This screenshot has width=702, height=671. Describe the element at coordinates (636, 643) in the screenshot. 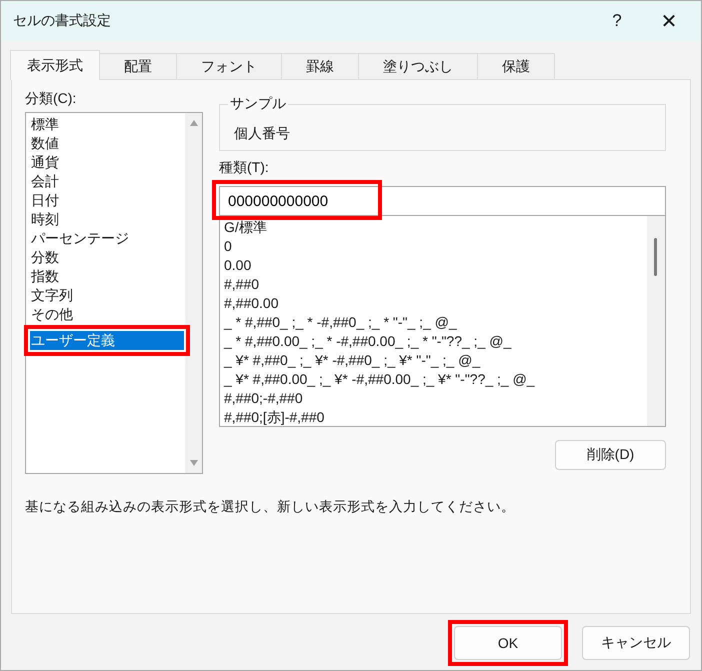

I see `cancel-button: キャンセル` at that location.